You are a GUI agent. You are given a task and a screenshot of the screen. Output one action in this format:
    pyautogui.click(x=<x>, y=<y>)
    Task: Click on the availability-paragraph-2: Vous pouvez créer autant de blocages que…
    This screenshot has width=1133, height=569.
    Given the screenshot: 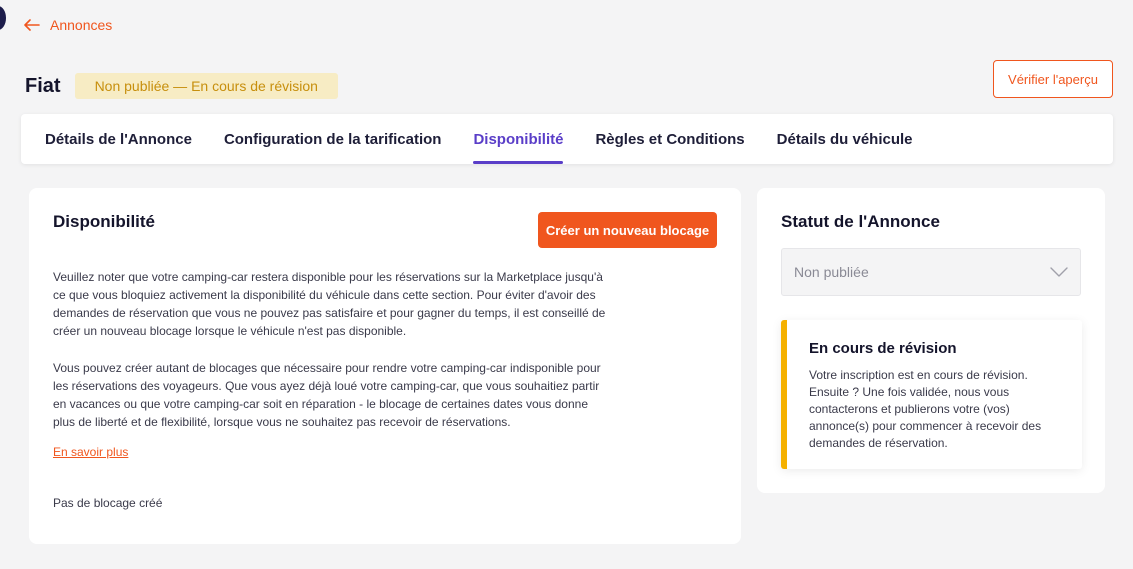 What is the action you would take?
    pyautogui.click(x=327, y=395)
    